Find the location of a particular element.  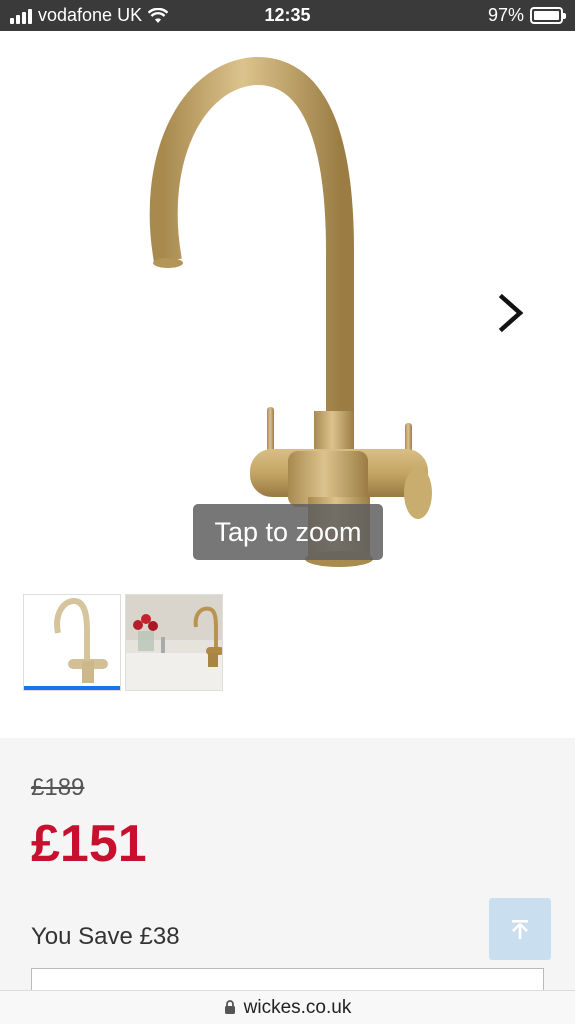

browser-url-bar: wickes.co.uk is located at coordinates (287, 1007).